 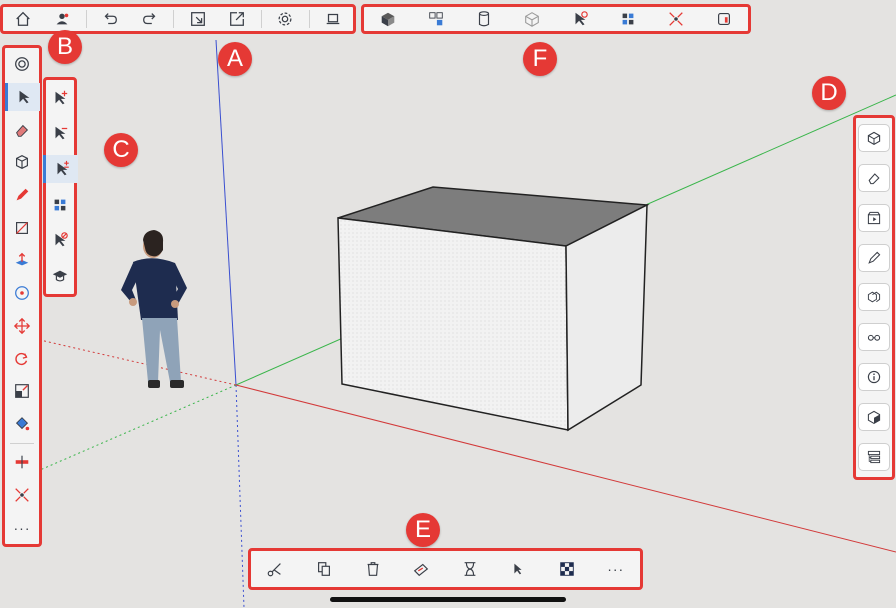 What do you see at coordinates (198, 19) in the screenshot?
I see `import-icon` at bounding box center [198, 19].